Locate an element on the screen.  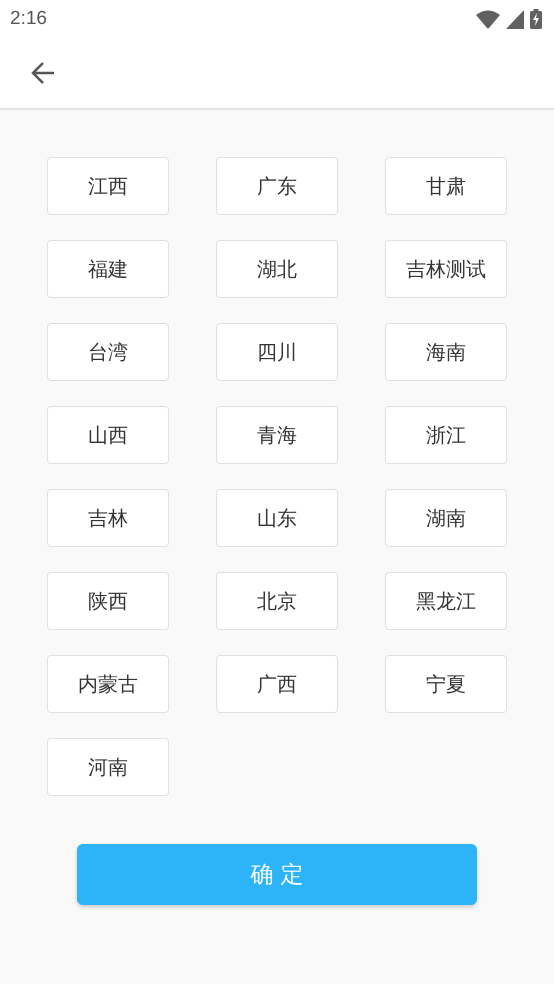
province-option: 北京 is located at coordinates (277, 601).